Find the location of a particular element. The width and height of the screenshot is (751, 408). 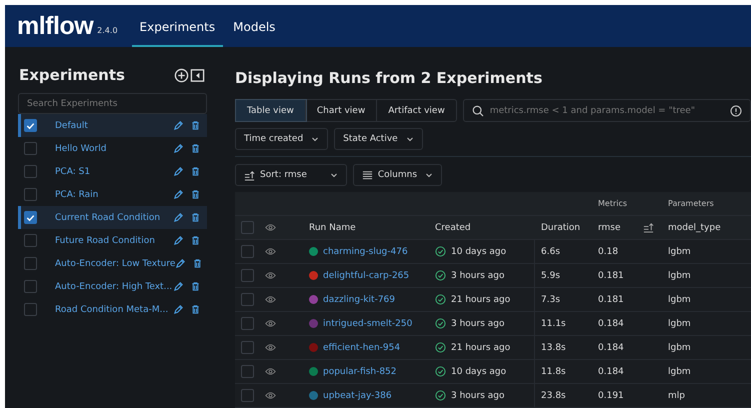

version-label: 2.4.0 is located at coordinates (107, 30).